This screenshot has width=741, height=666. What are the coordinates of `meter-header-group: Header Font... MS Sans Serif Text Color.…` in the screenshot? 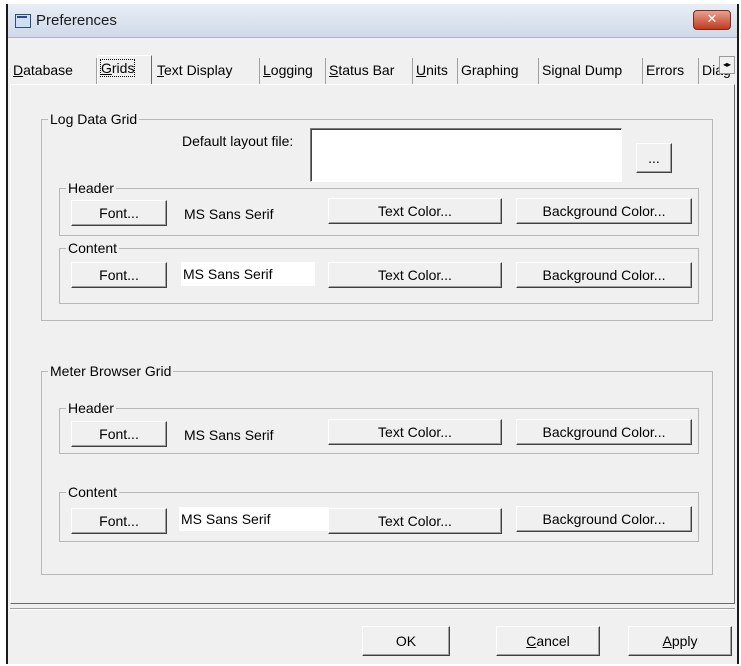 It's located at (379, 427).